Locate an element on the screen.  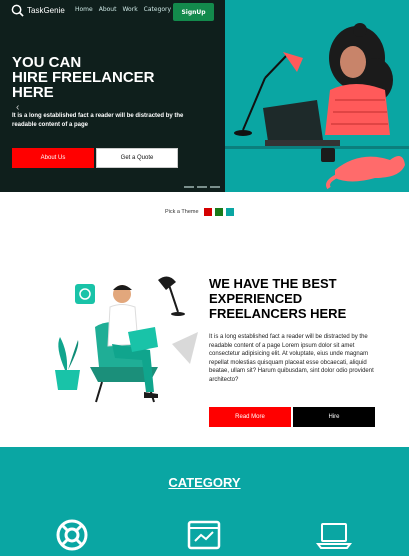
browser-analytics-icon is located at coordinates (204, 535).